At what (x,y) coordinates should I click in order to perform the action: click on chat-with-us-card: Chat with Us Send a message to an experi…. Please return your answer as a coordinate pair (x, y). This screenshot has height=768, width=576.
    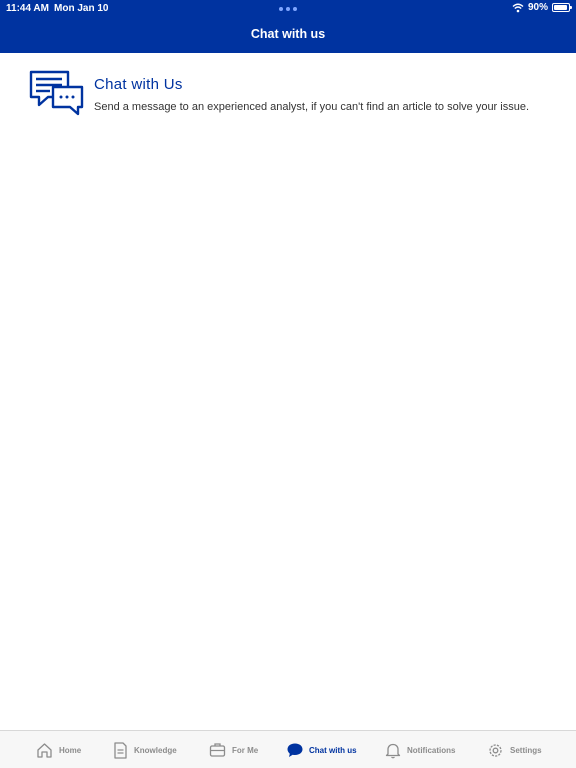
    Looking at the image, I should click on (293, 95).